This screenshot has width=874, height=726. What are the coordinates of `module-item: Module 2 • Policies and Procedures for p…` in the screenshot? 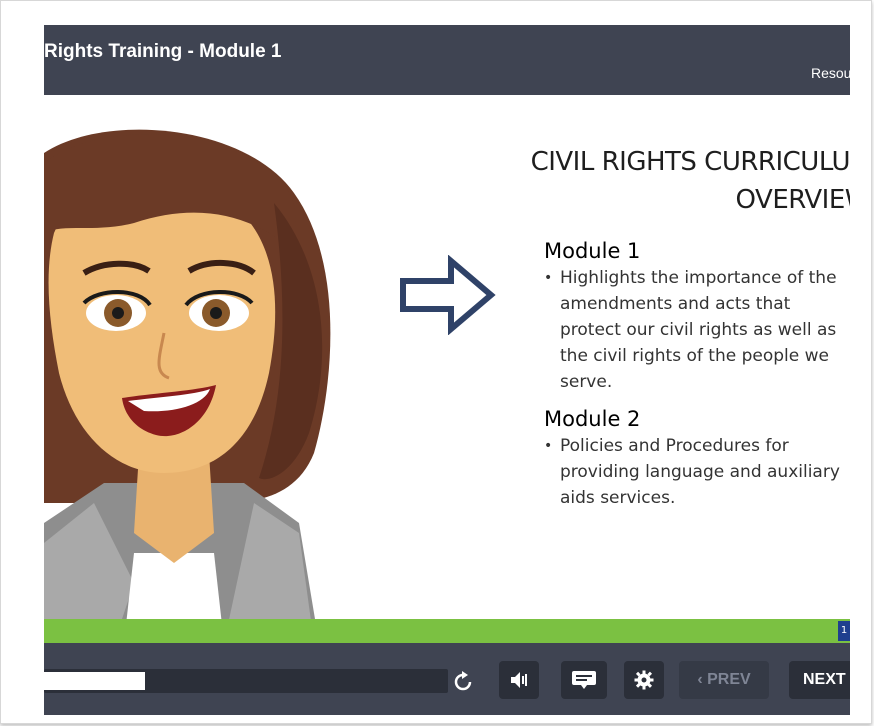 It's located at (697, 458).